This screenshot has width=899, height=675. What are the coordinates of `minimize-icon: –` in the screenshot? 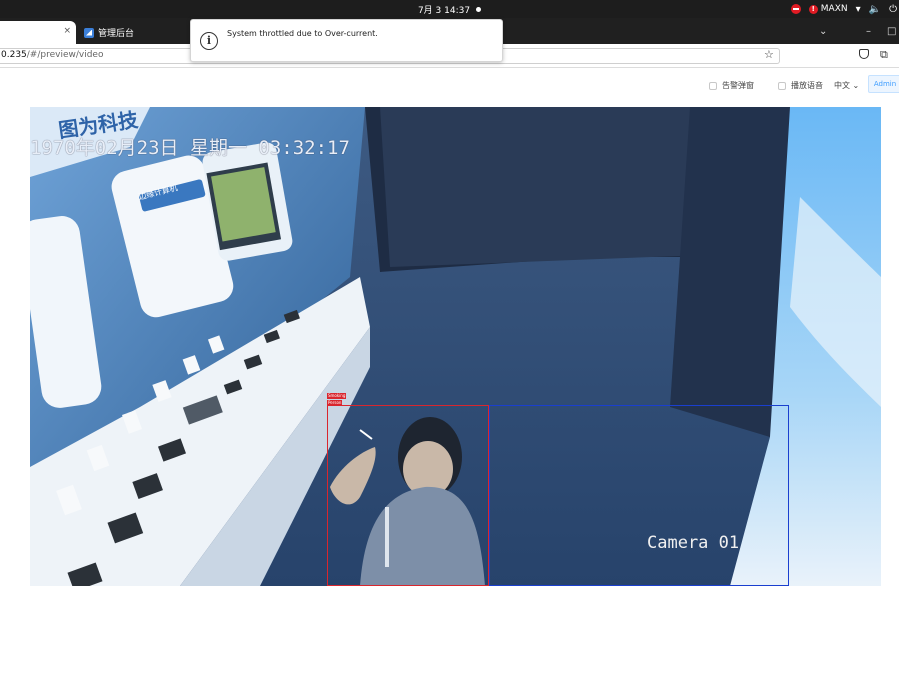 It's located at (868, 31).